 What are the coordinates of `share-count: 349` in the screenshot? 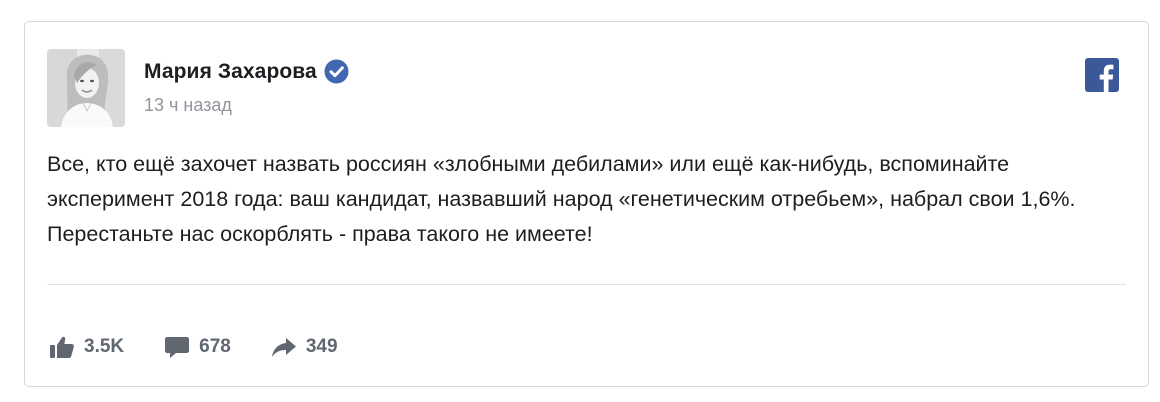 It's located at (321, 346).